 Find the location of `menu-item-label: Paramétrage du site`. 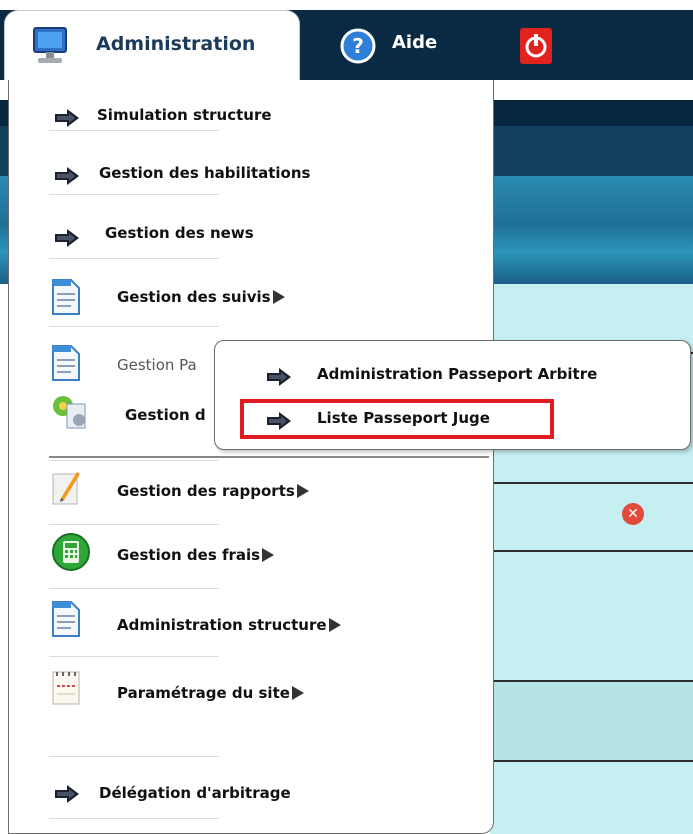

menu-item-label: Paramétrage du site is located at coordinates (210, 693).